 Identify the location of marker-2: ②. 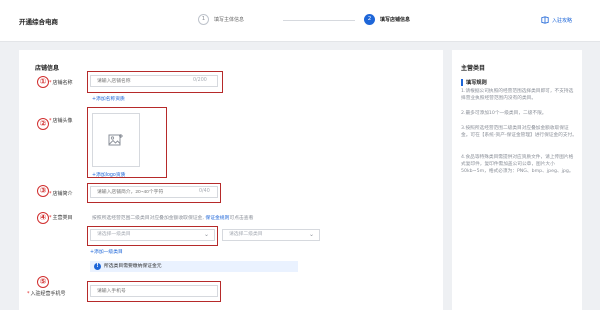
(43, 124).